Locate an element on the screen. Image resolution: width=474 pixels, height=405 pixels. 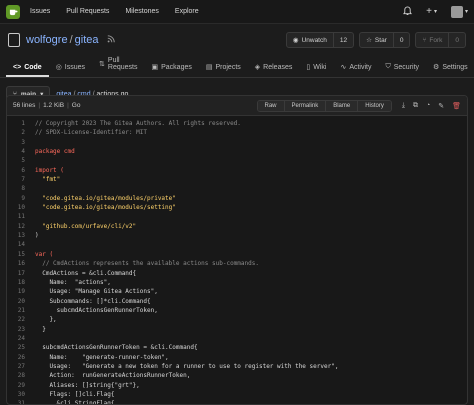
download-icon: ⤓ is located at coordinates (403, 106).